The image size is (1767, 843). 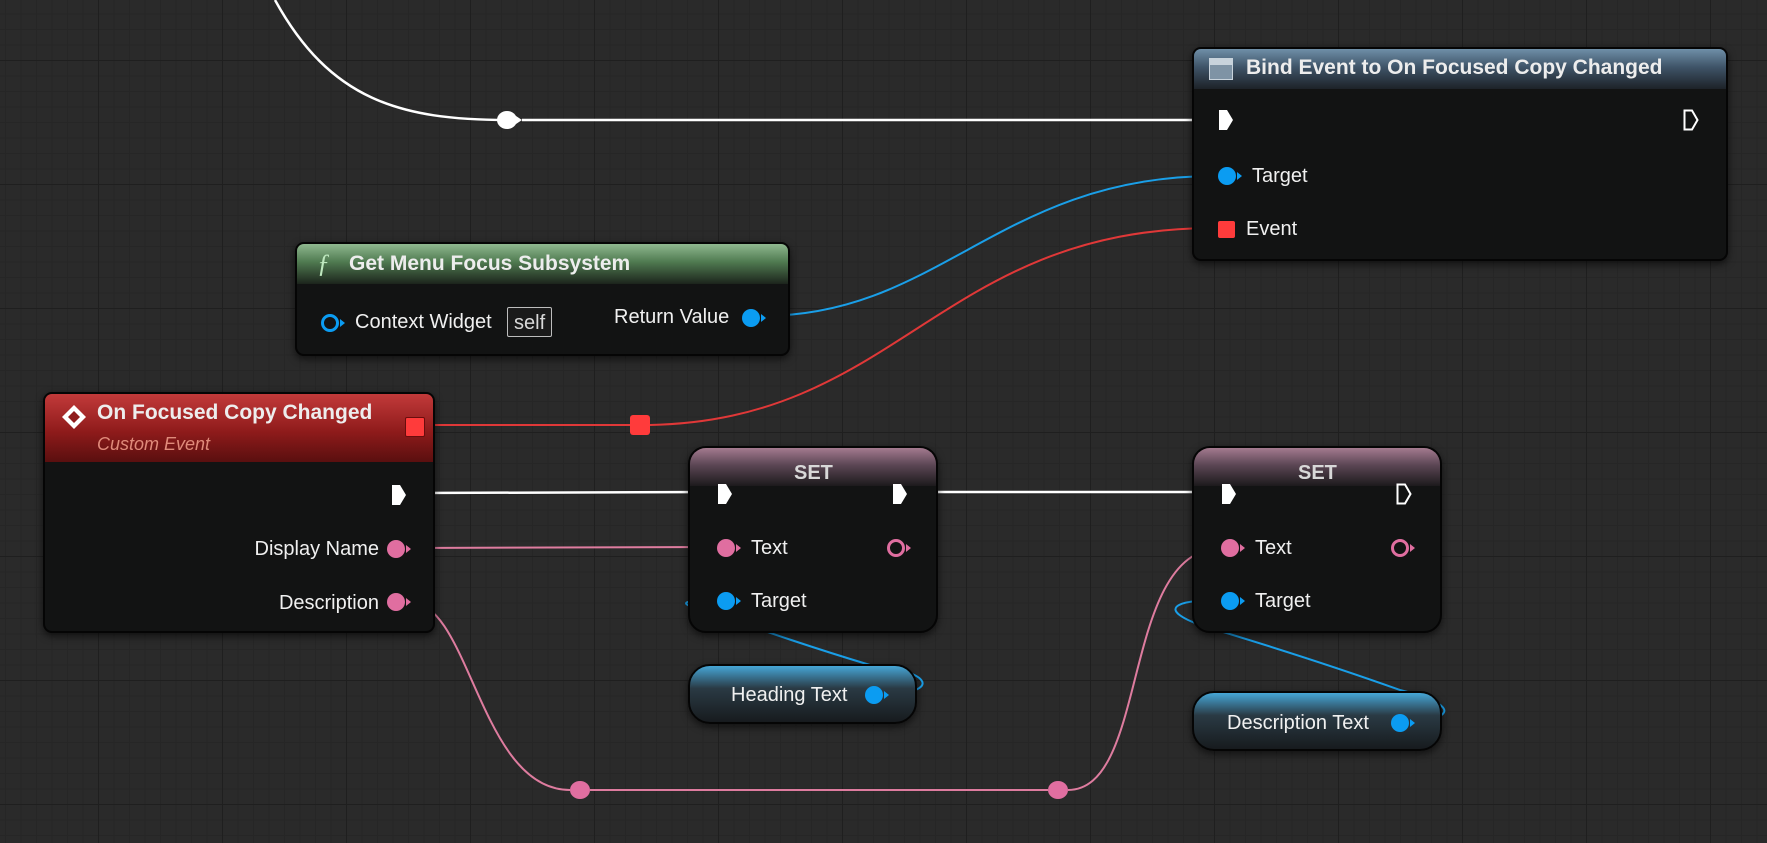 I want to click on custom-event-title: On Focused Copy Changed, so click(x=235, y=412).